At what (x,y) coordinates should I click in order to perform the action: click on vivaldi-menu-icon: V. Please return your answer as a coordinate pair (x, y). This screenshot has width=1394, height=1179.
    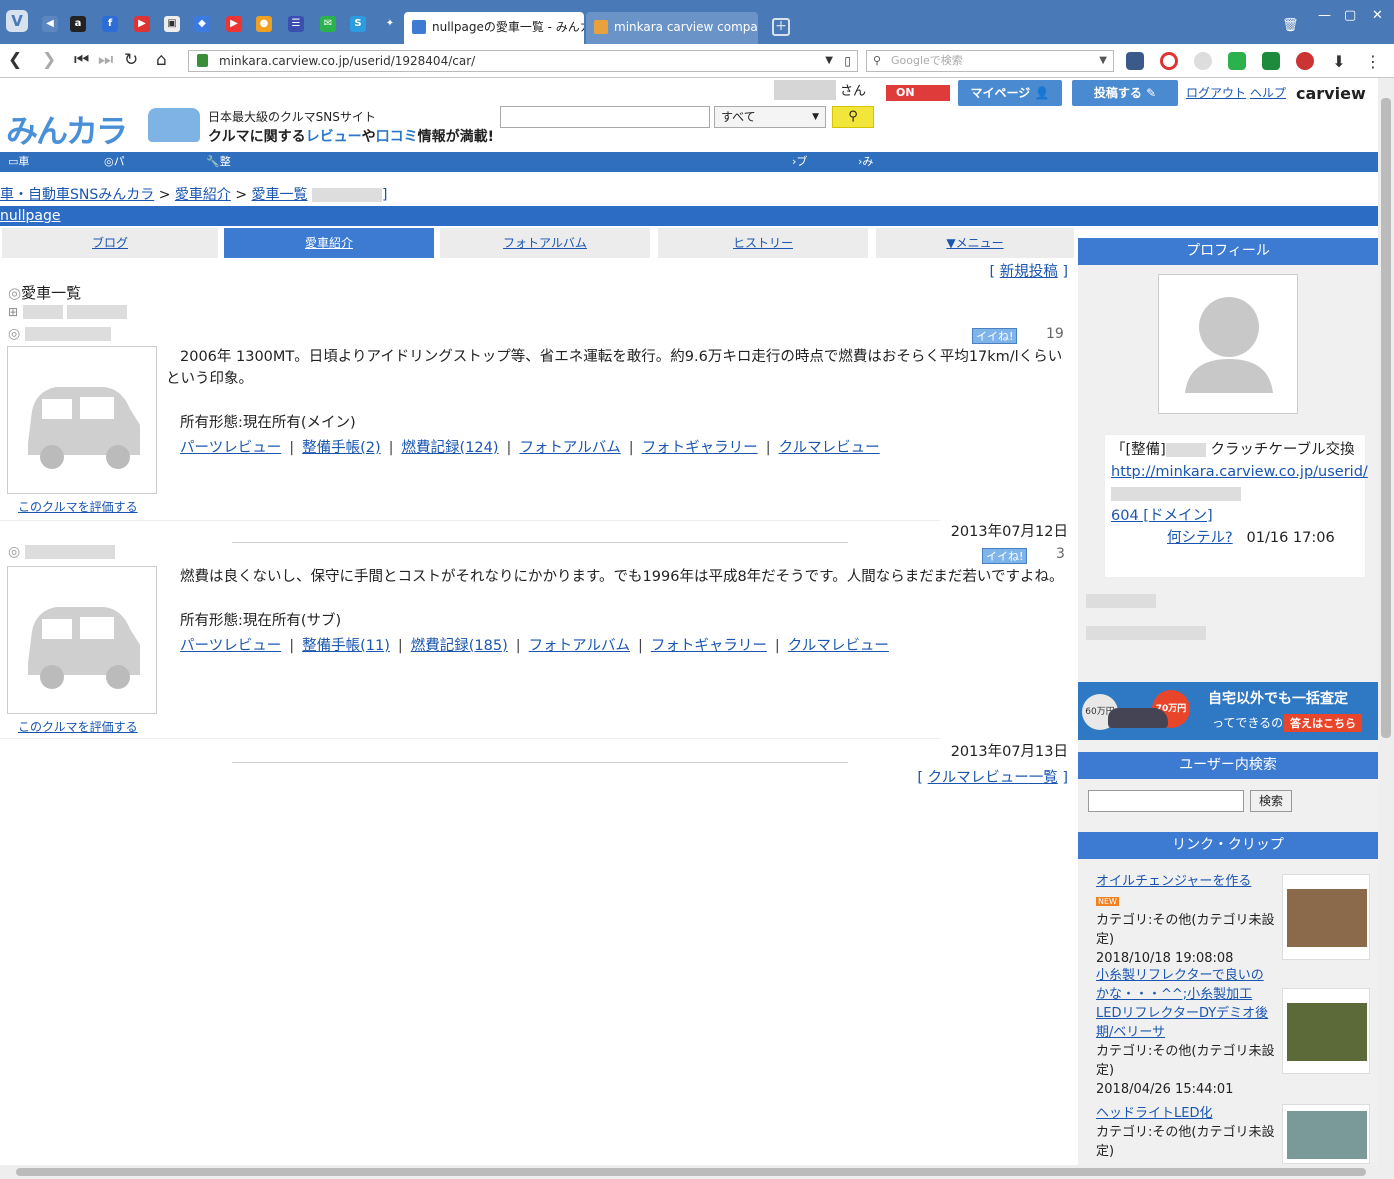
    Looking at the image, I should click on (17, 21).